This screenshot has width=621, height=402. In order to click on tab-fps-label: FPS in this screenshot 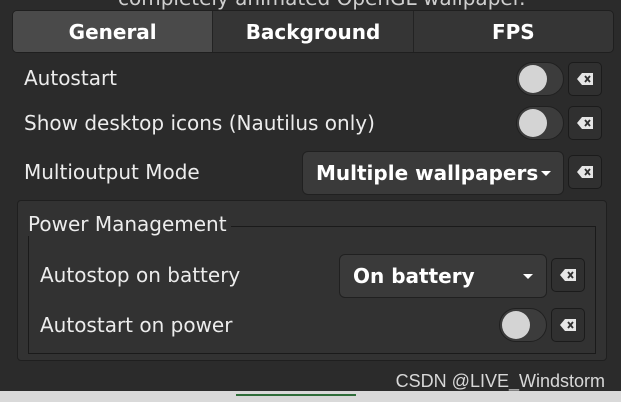, I will do `click(513, 31)`.